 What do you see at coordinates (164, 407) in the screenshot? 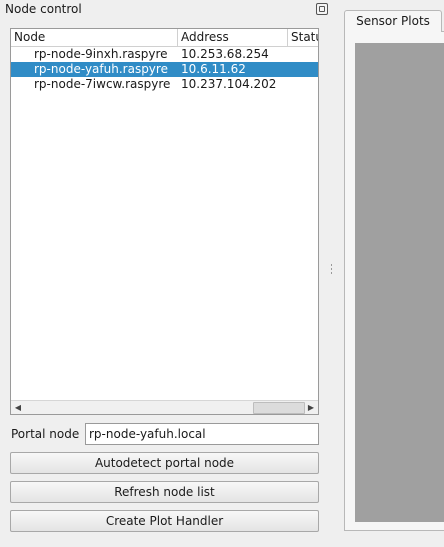
I see `horizontal-scrollbar: ◀ ▶` at bounding box center [164, 407].